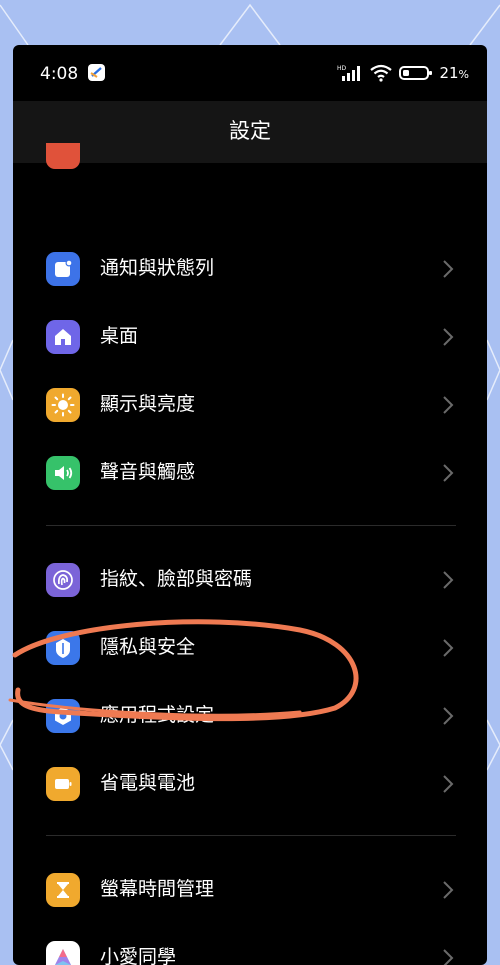 The image size is (500, 965). What do you see at coordinates (148, 472) in the screenshot?
I see `settings-item-label: 聲音與觸感` at bounding box center [148, 472].